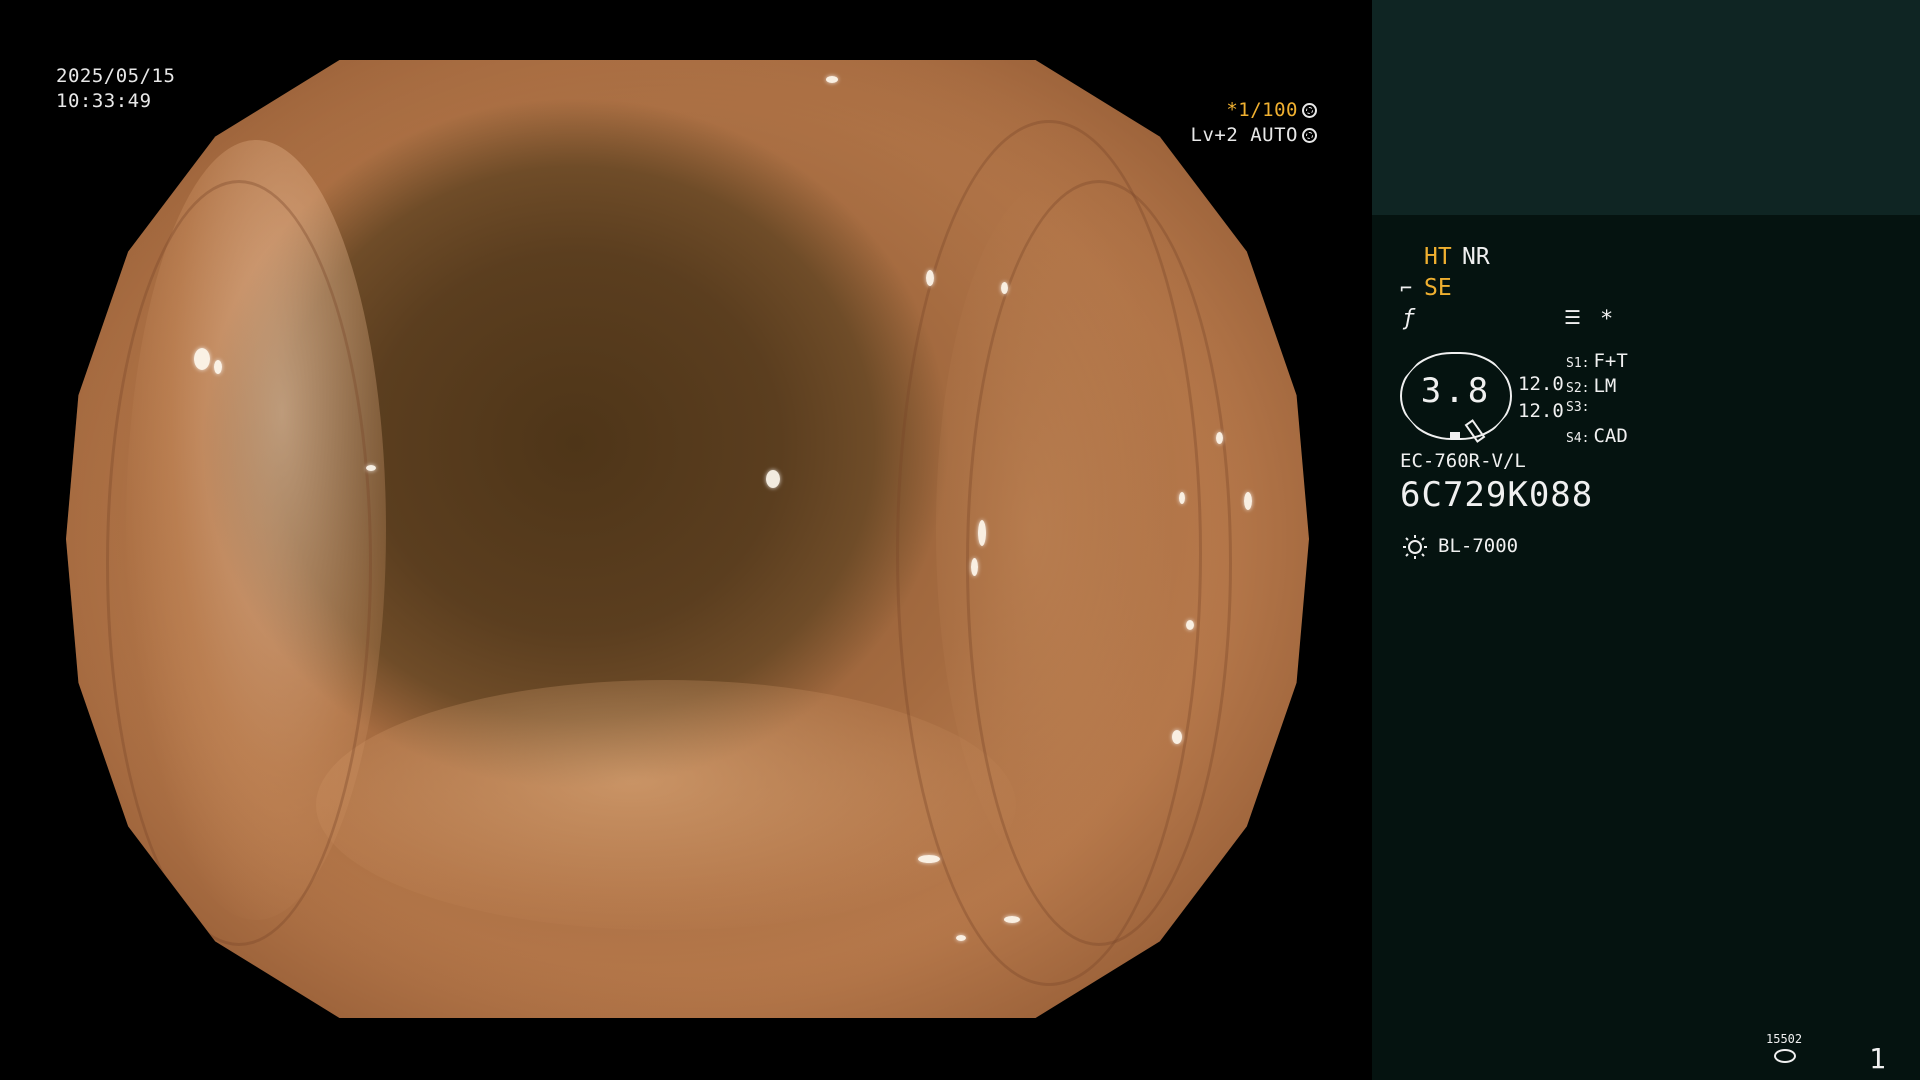 This screenshot has height=1080, width=1920. What do you see at coordinates (1438, 288) in the screenshot?
I see `mode-se-label: SE` at bounding box center [1438, 288].